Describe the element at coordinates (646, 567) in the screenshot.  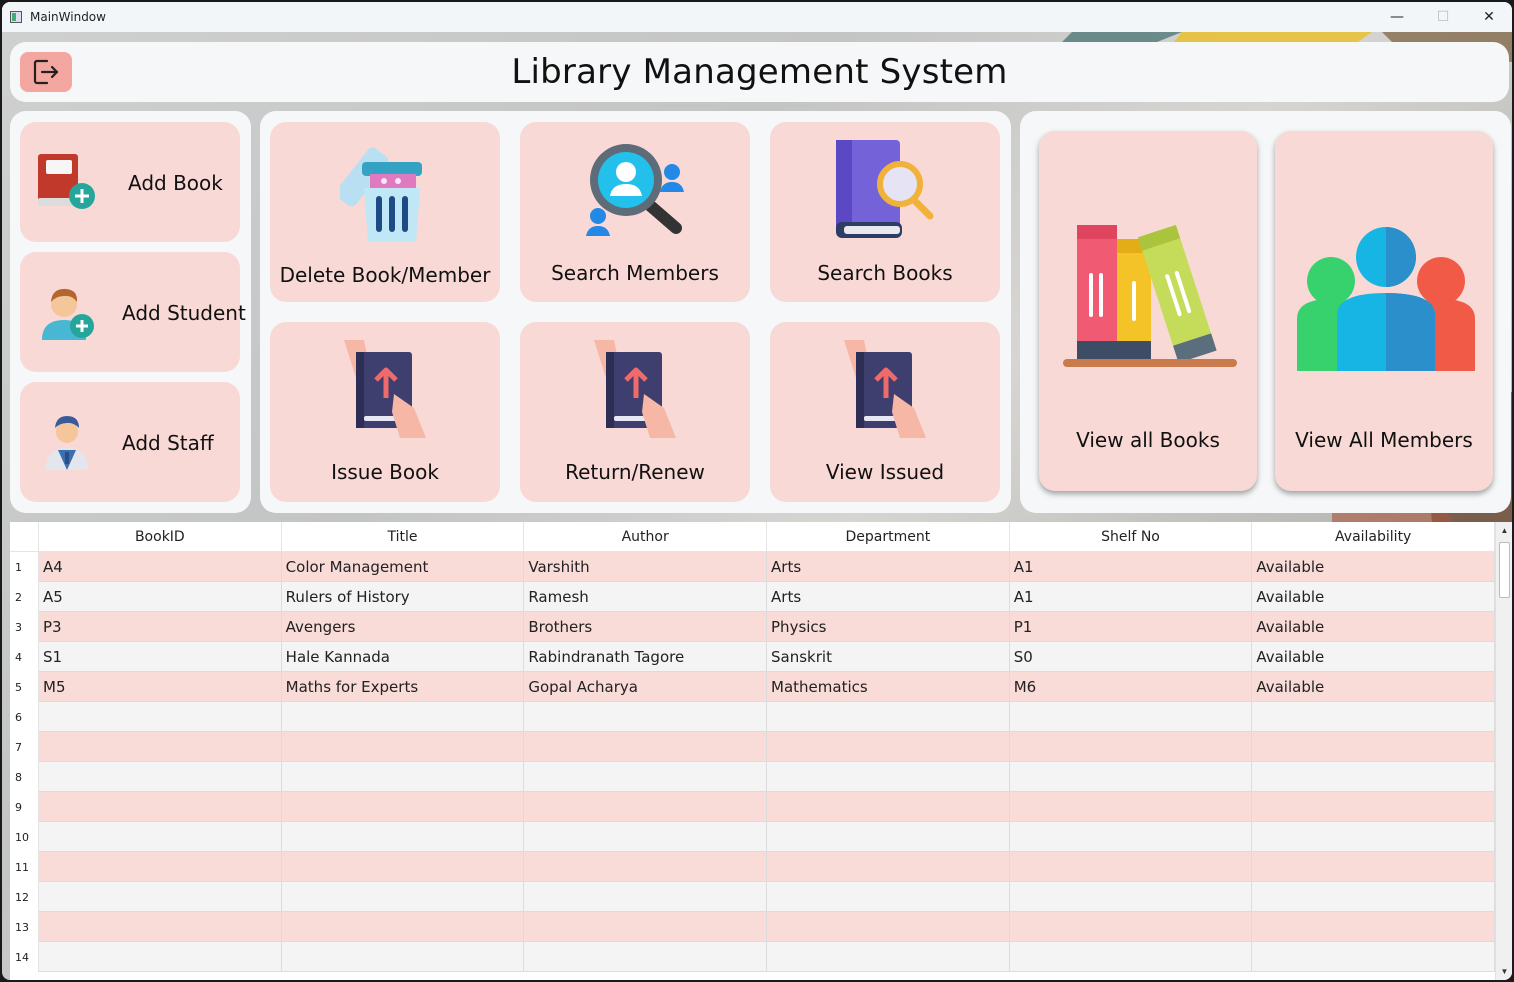
I see `table-cell: Varshith` at that location.